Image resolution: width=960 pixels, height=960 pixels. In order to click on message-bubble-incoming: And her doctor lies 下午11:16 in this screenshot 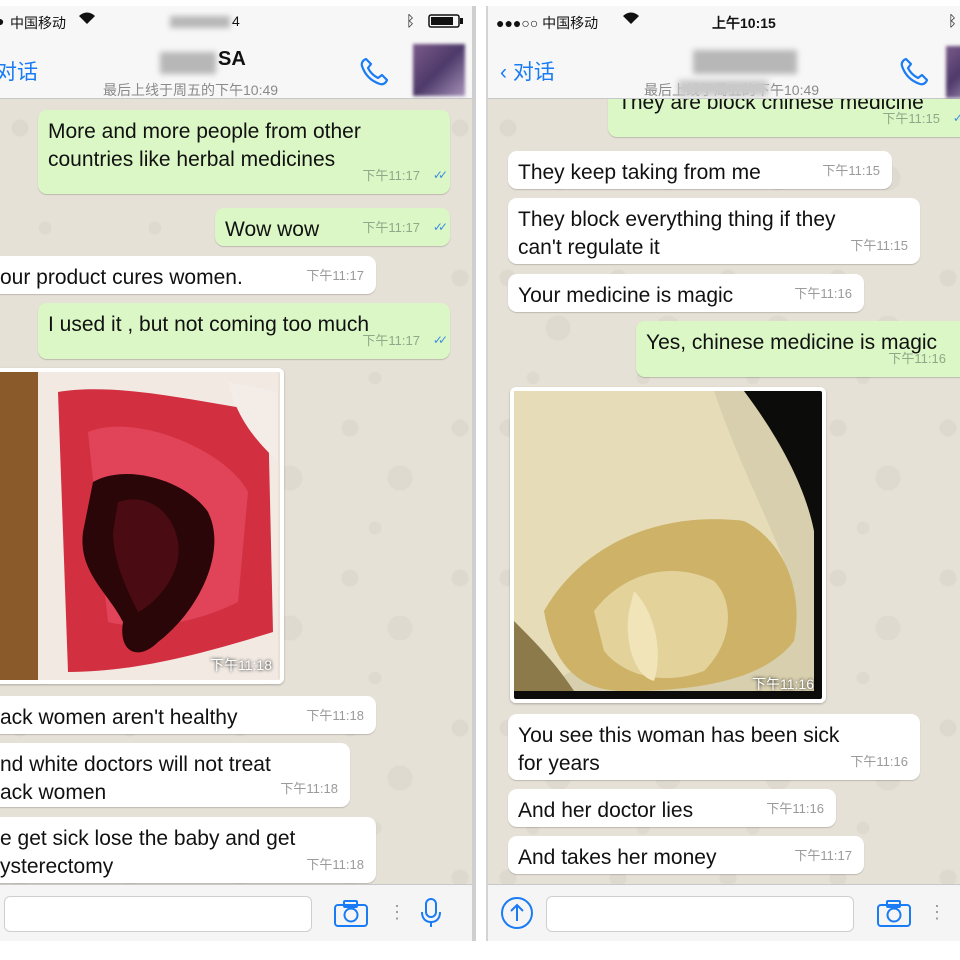, I will do `click(672, 808)`.